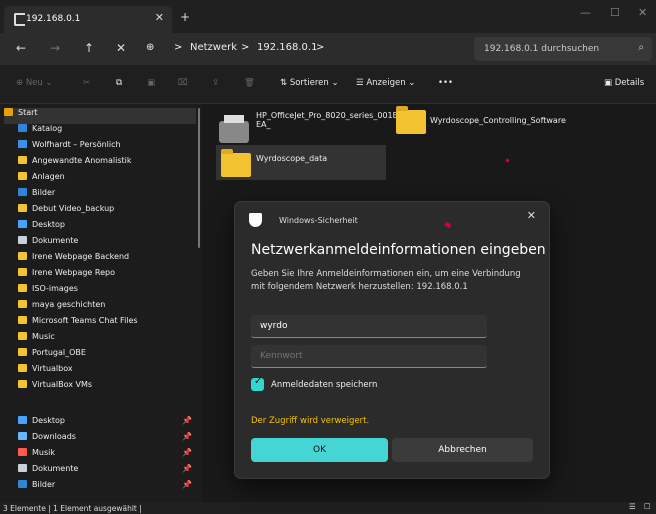 The height and width of the screenshot is (514, 656). I want to click on sidebar-item: Music, so click(105, 340).